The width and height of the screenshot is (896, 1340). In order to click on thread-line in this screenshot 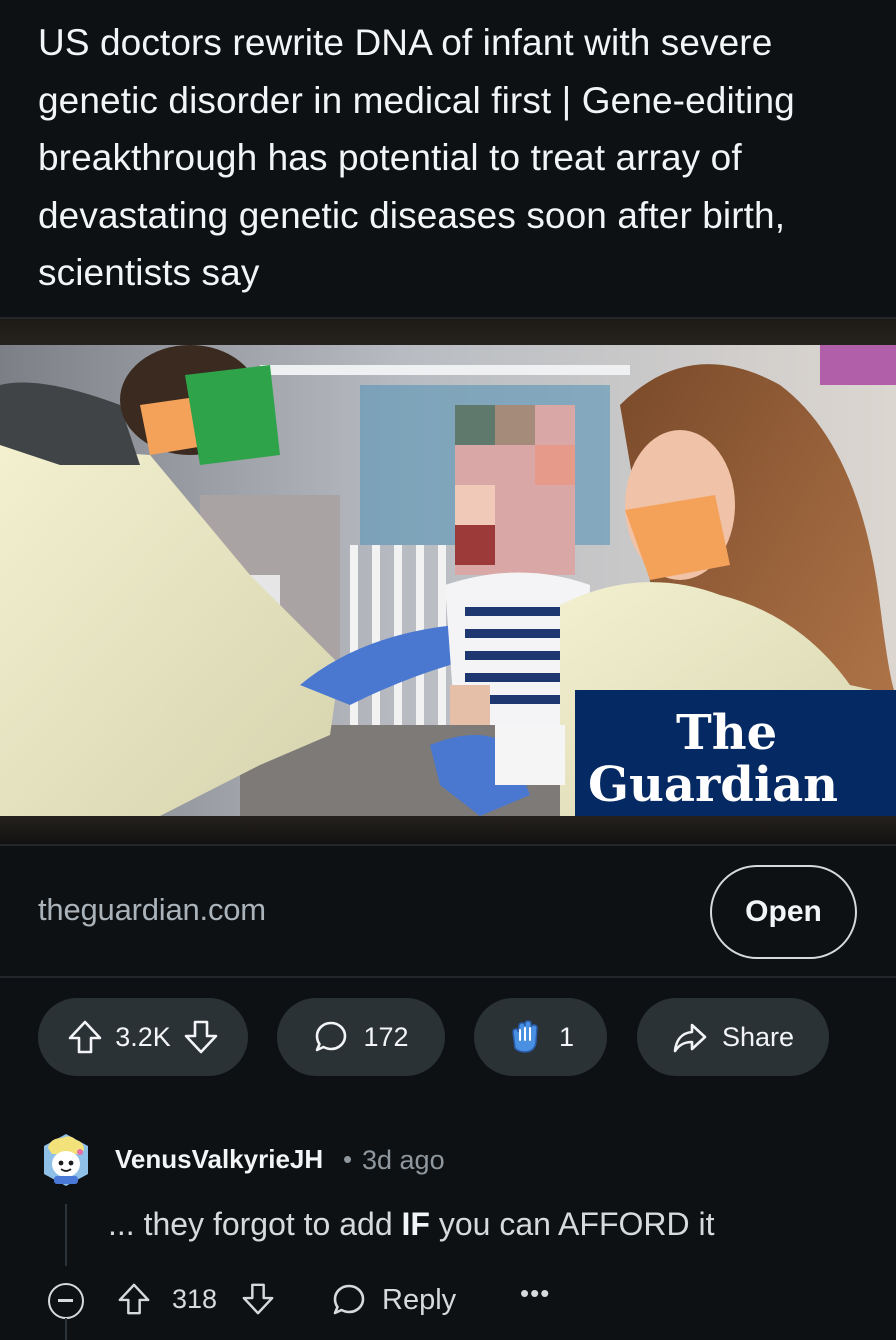, I will do `click(66, 1235)`.